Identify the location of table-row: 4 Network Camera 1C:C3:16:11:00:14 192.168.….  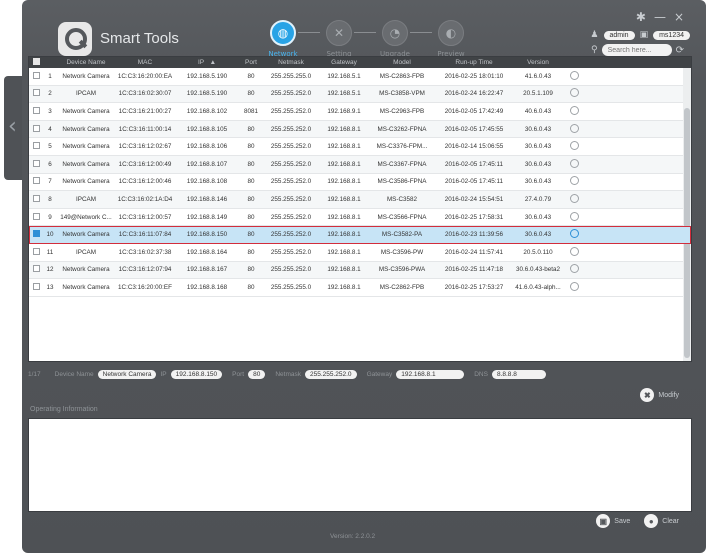
(360, 129).